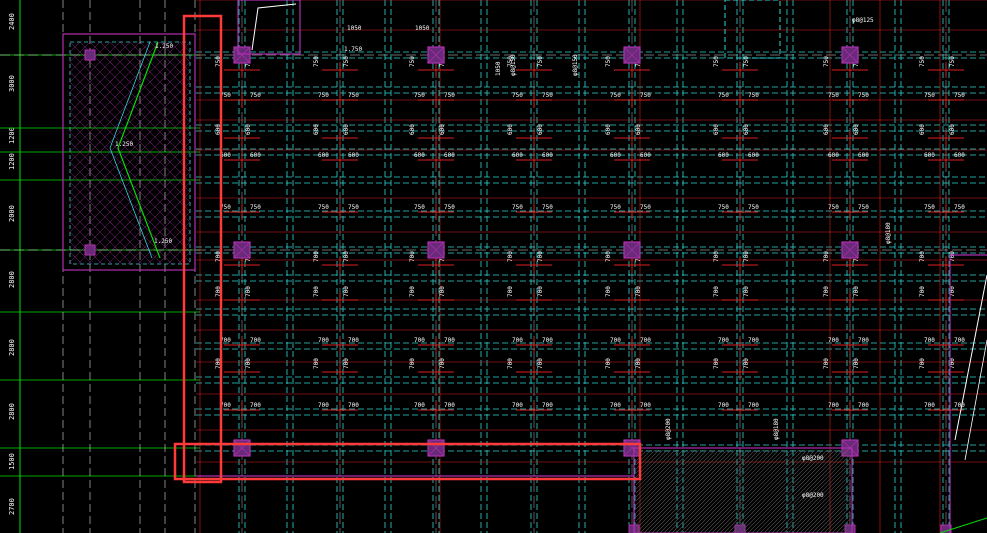 This screenshot has height=533, width=987. What do you see at coordinates (12, 83) in the screenshot?
I see `dimension-label: 3000` at bounding box center [12, 83].